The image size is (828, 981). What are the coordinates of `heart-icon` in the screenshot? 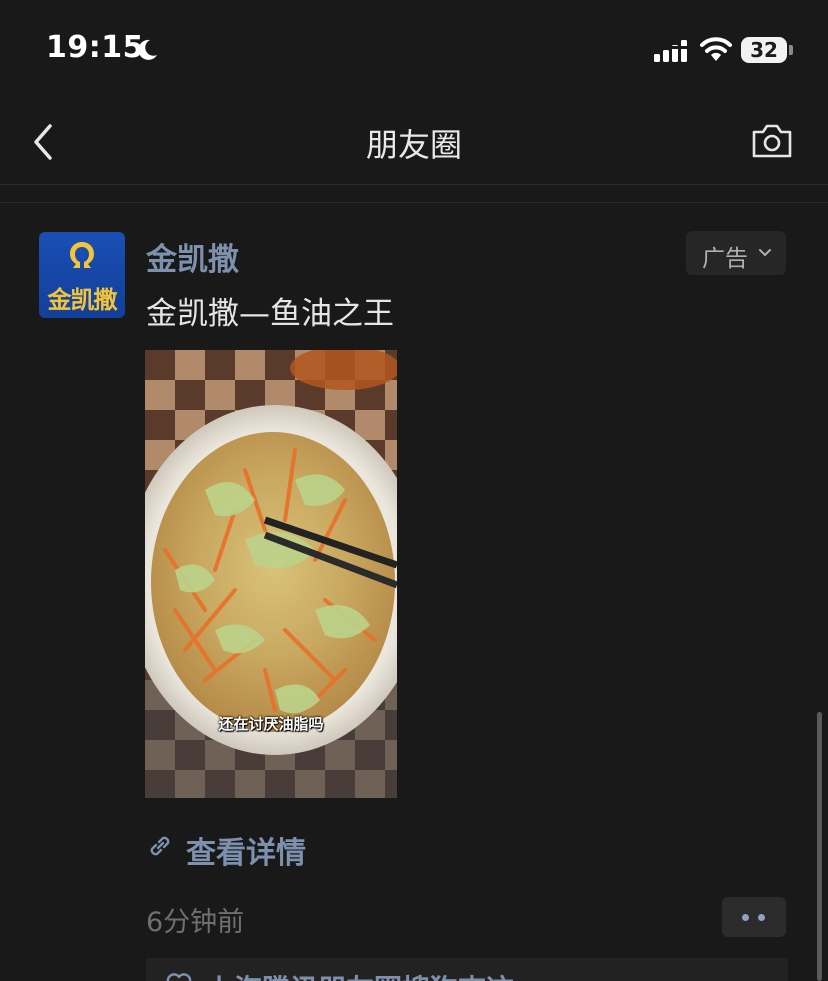 It's located at (179, 977).